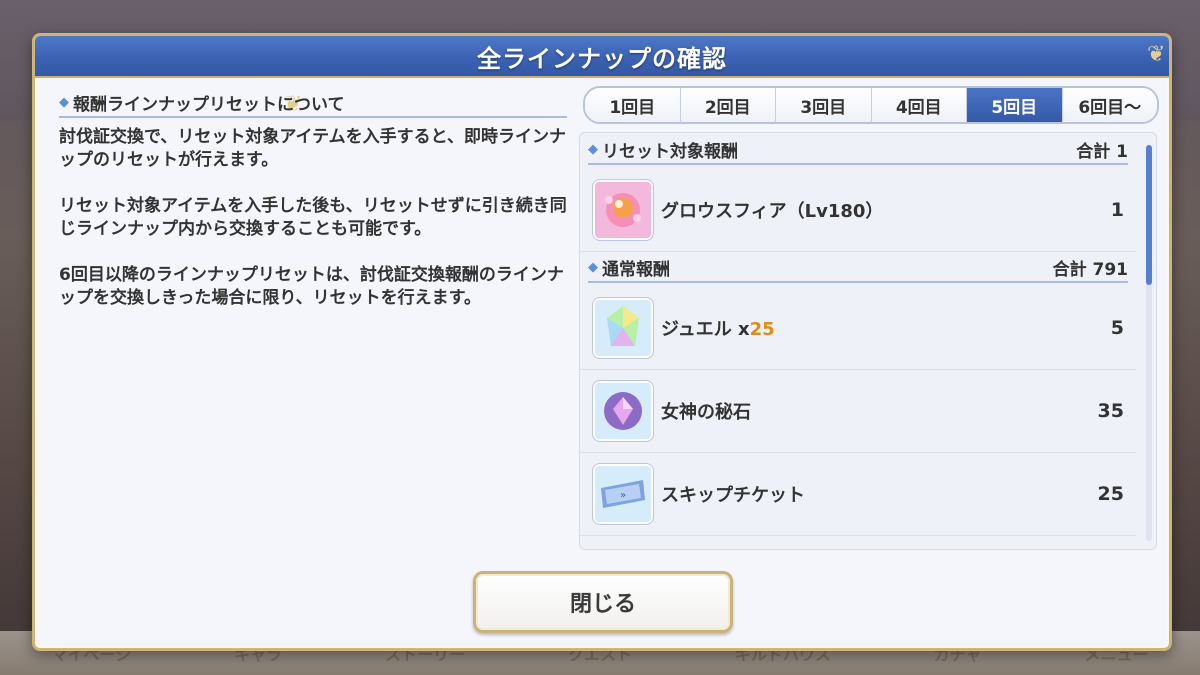  I want to click on item-count: 35, so click(1110, 411).